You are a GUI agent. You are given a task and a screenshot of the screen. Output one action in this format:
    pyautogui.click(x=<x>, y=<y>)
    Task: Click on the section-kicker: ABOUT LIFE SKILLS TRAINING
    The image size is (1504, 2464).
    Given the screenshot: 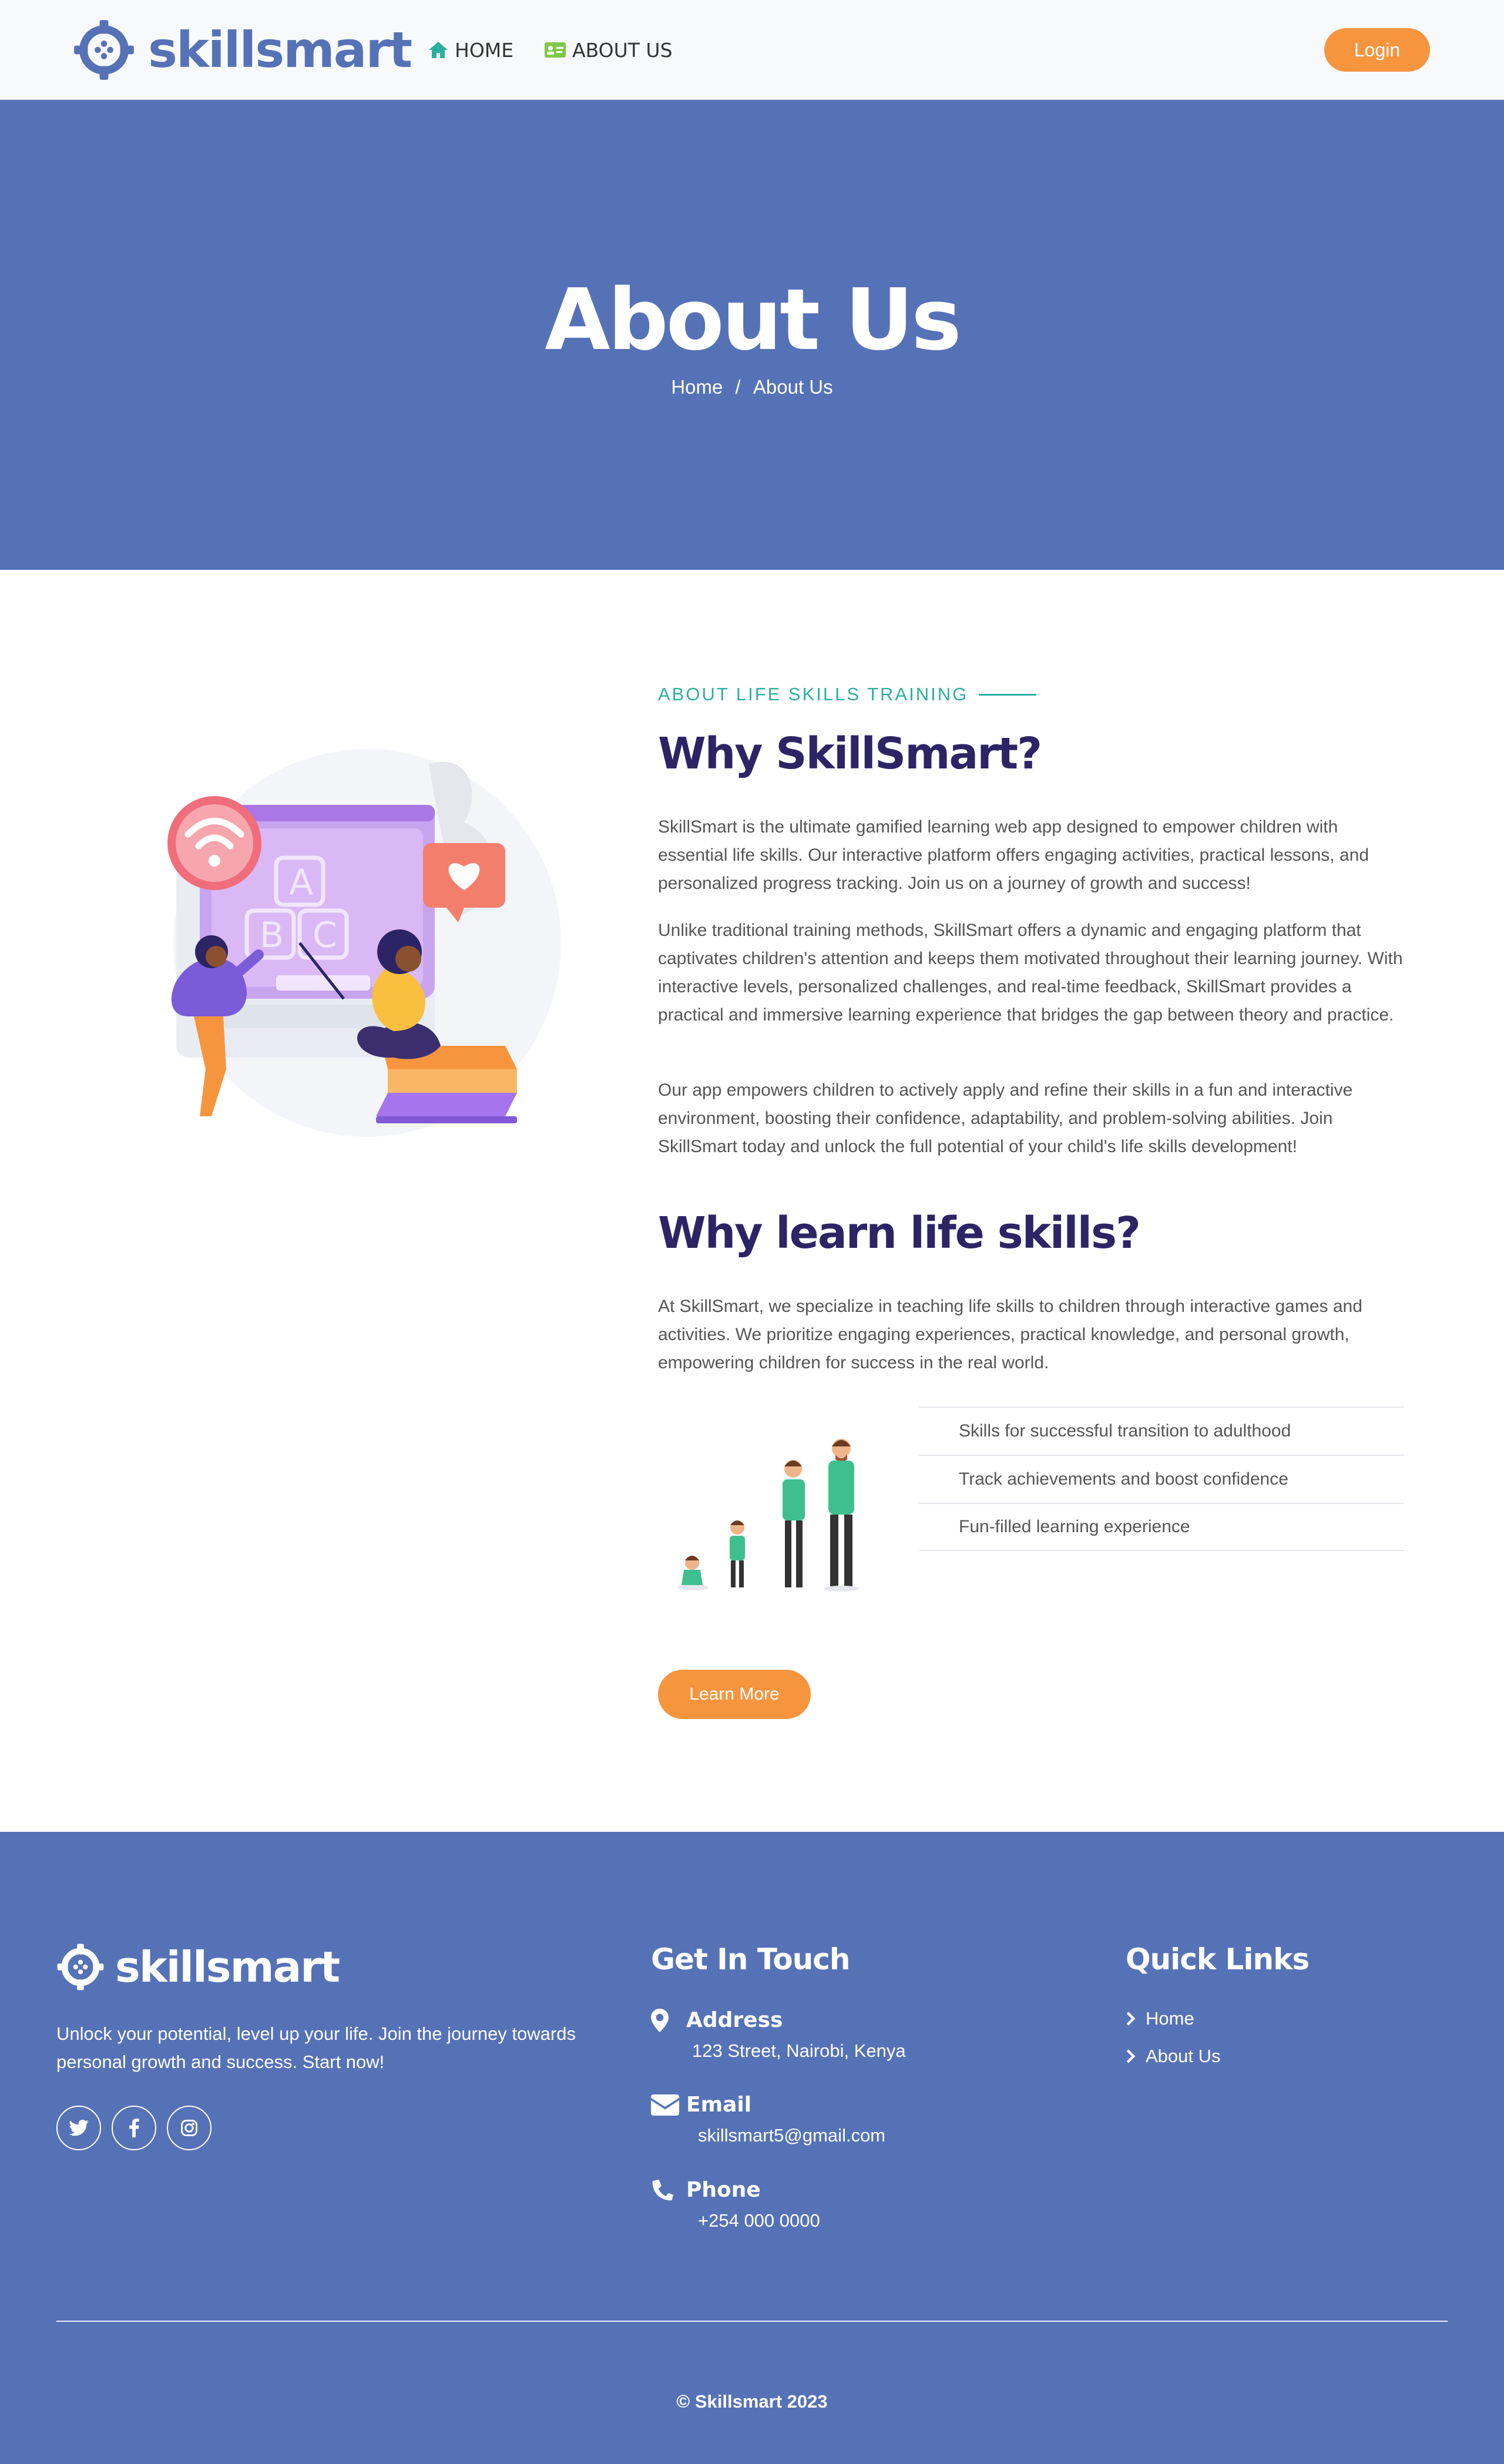 What is the action you would take?
    pyautogui.click(x=848, y=694)
    